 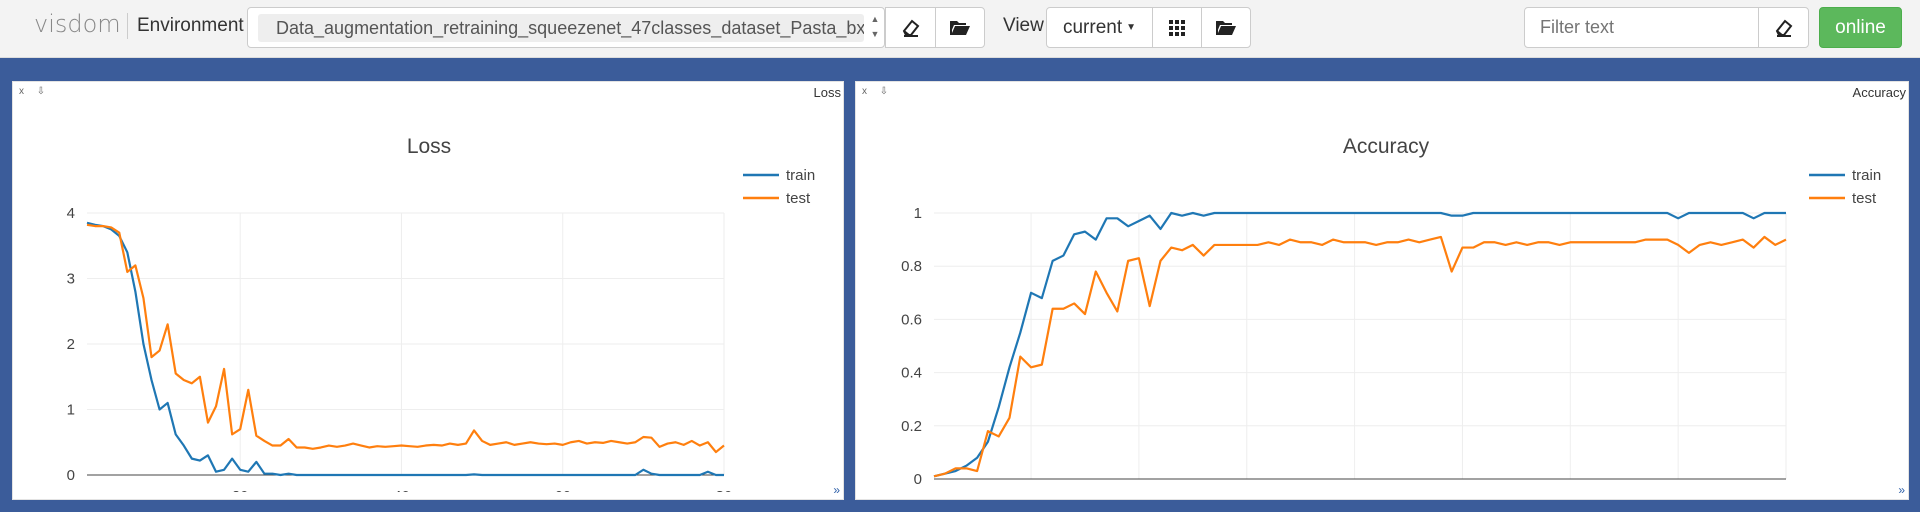 I want to click on online-status-button: online, so click(x=1860, y=27).